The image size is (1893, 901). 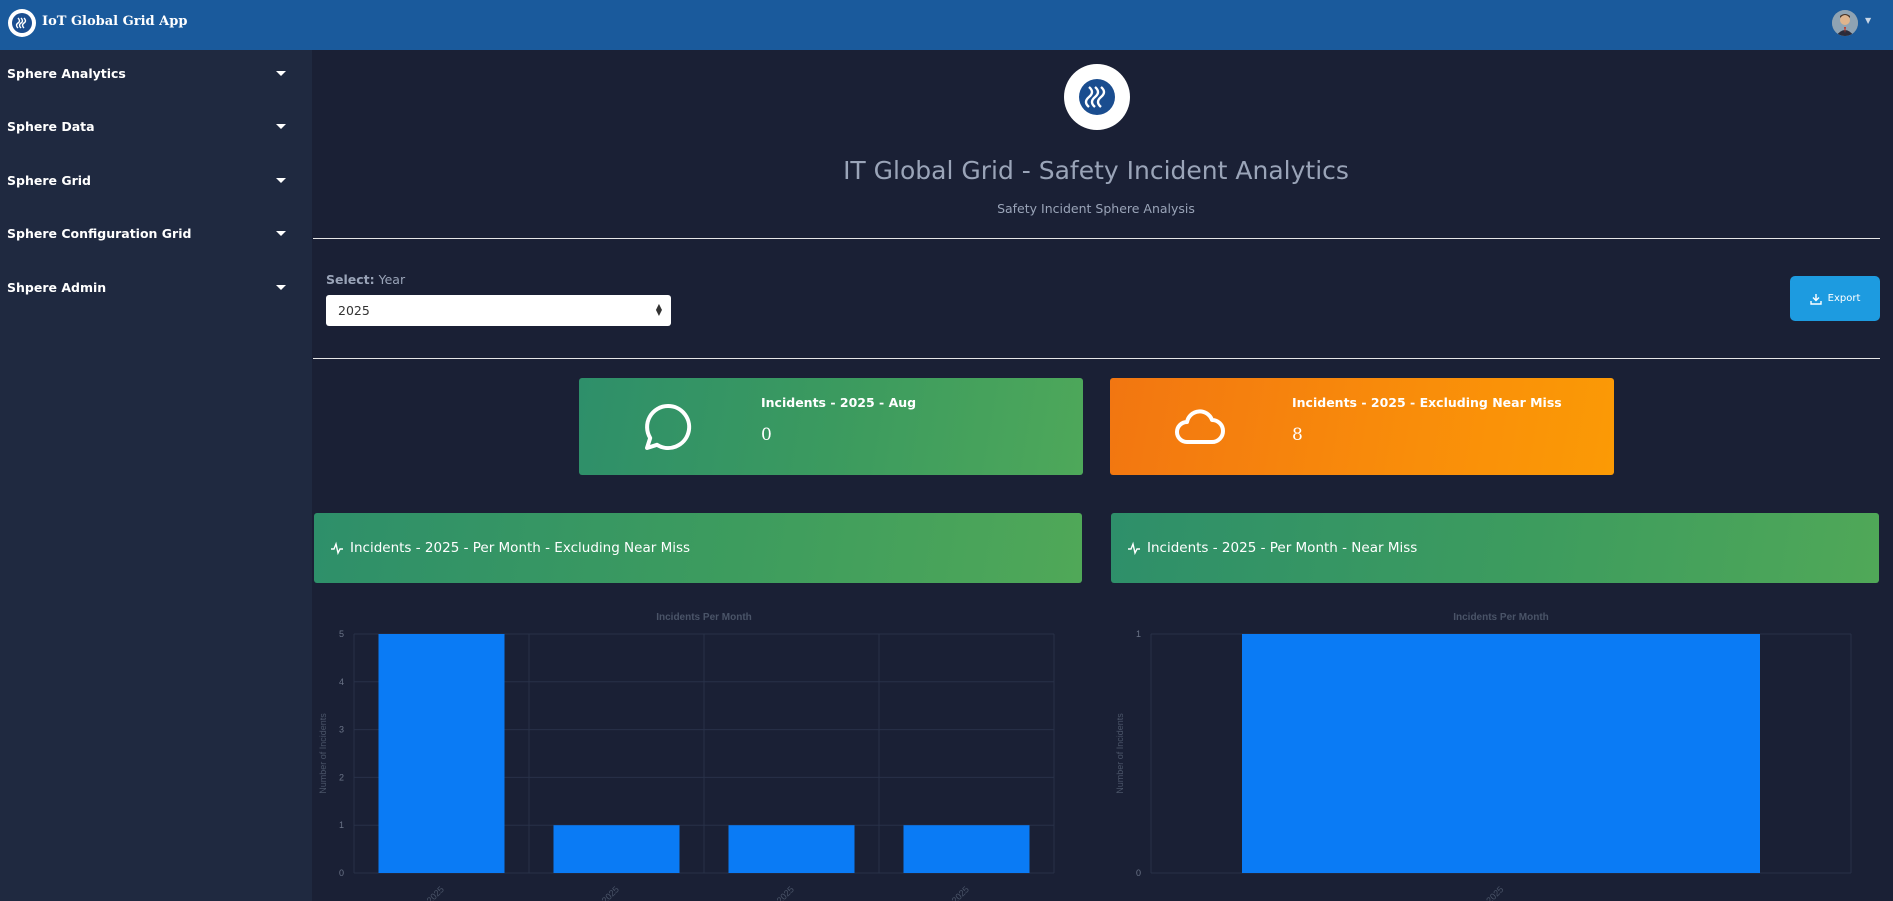 I want to click on sidebar-item-shpere-admin: Shpere Admin, so click(x=156, y=287).